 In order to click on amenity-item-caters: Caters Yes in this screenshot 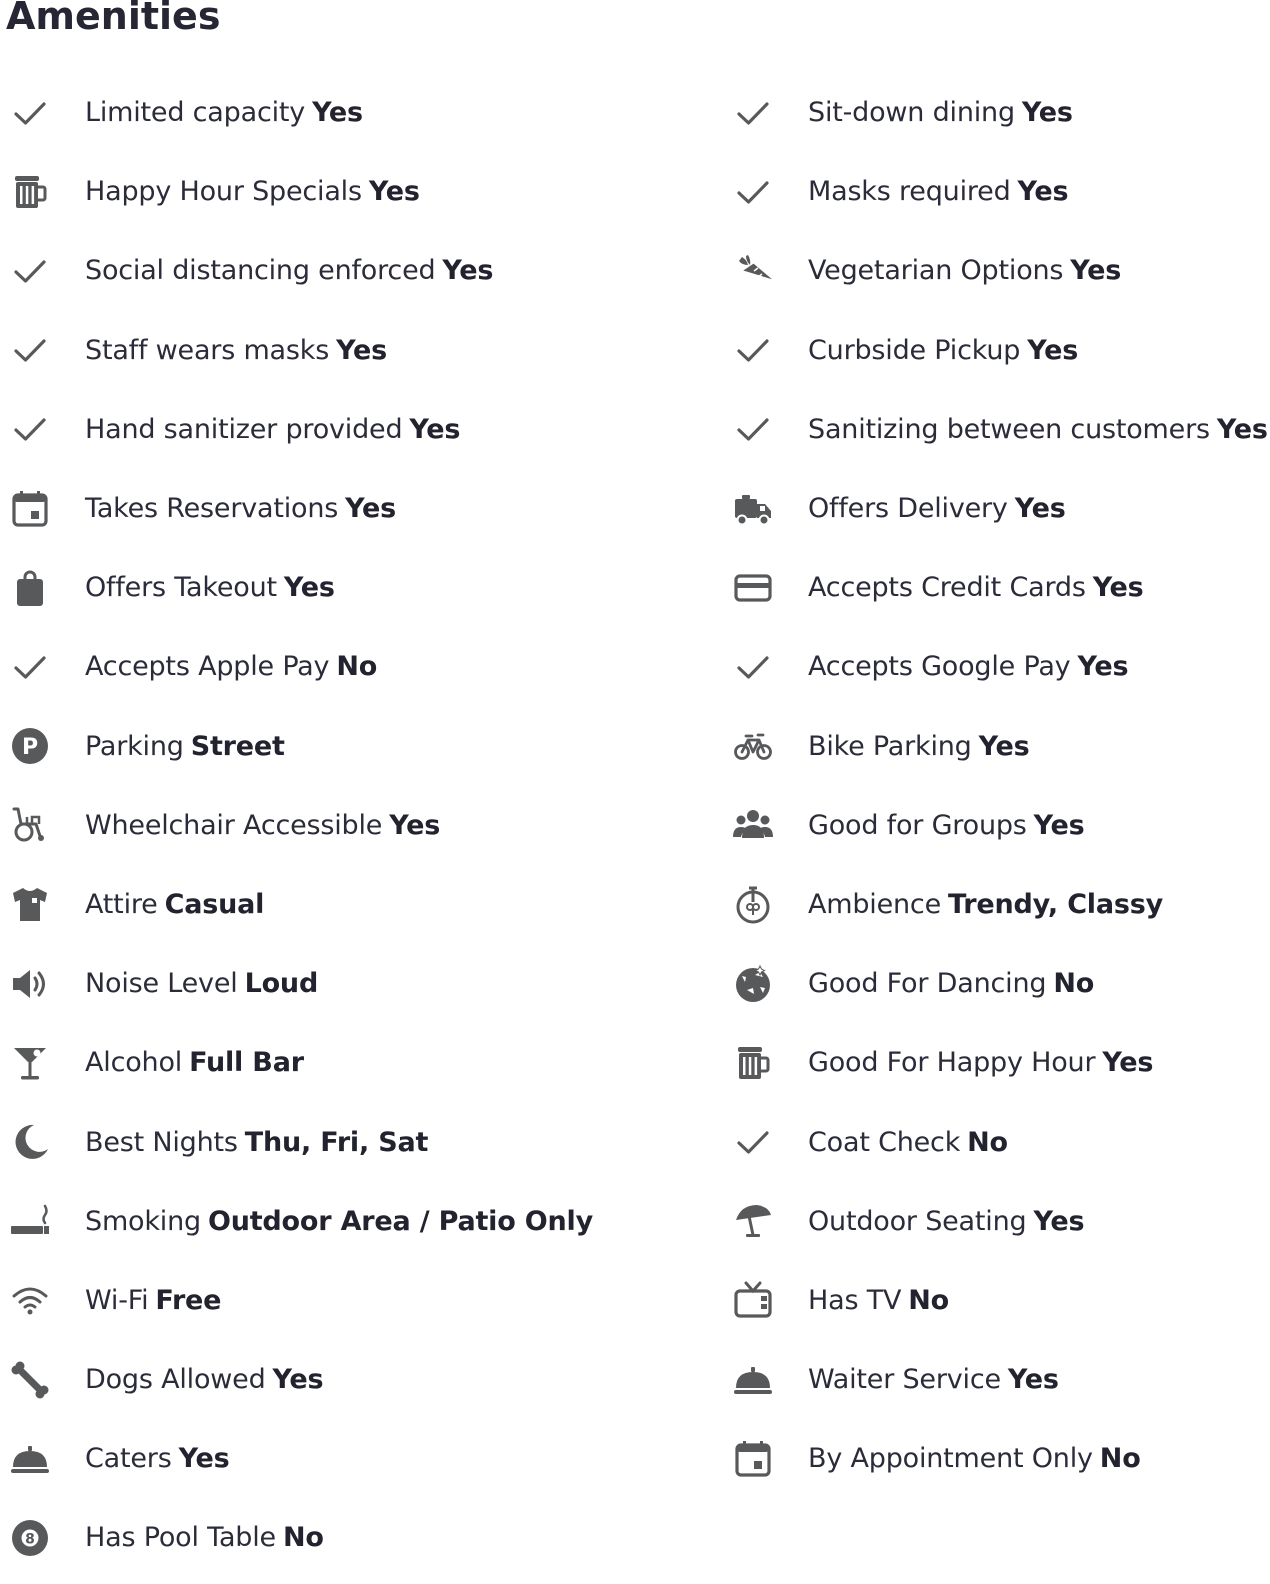, I will do `click(369, 1458)`.